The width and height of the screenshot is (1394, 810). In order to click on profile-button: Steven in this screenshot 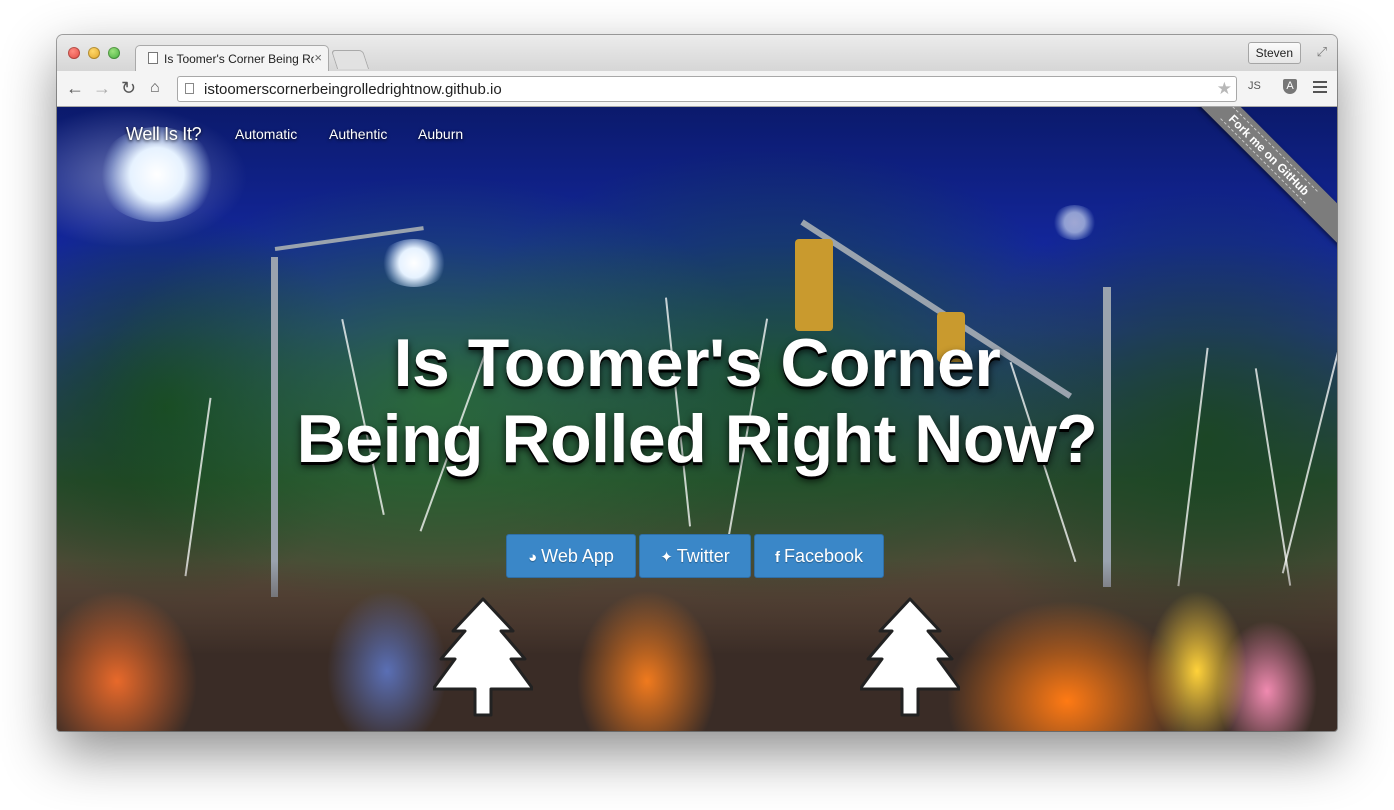, I will do `click(1274, 53)`.